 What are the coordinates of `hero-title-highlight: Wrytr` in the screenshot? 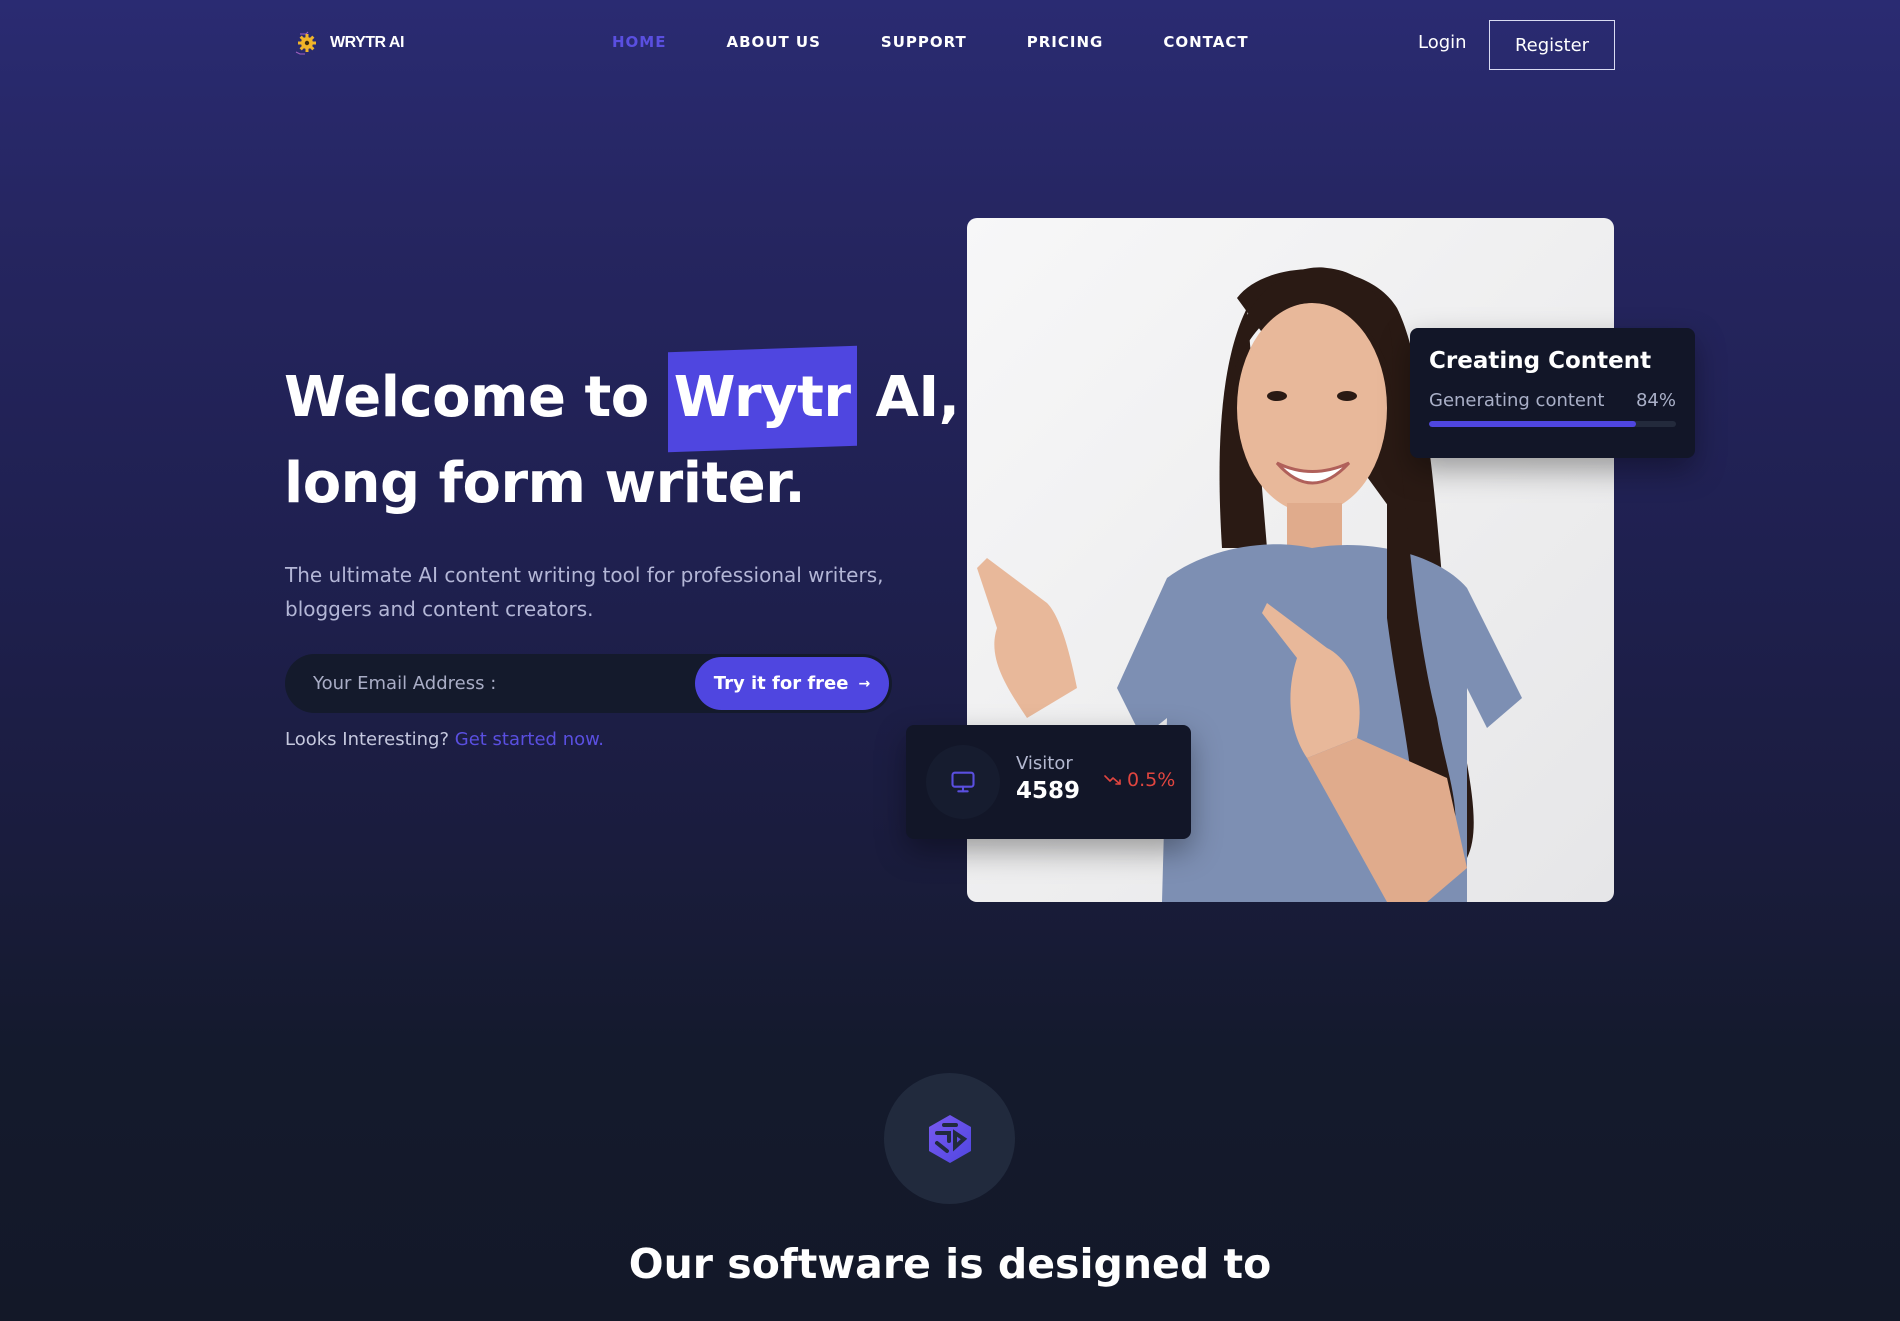 It's located at (762, 398).